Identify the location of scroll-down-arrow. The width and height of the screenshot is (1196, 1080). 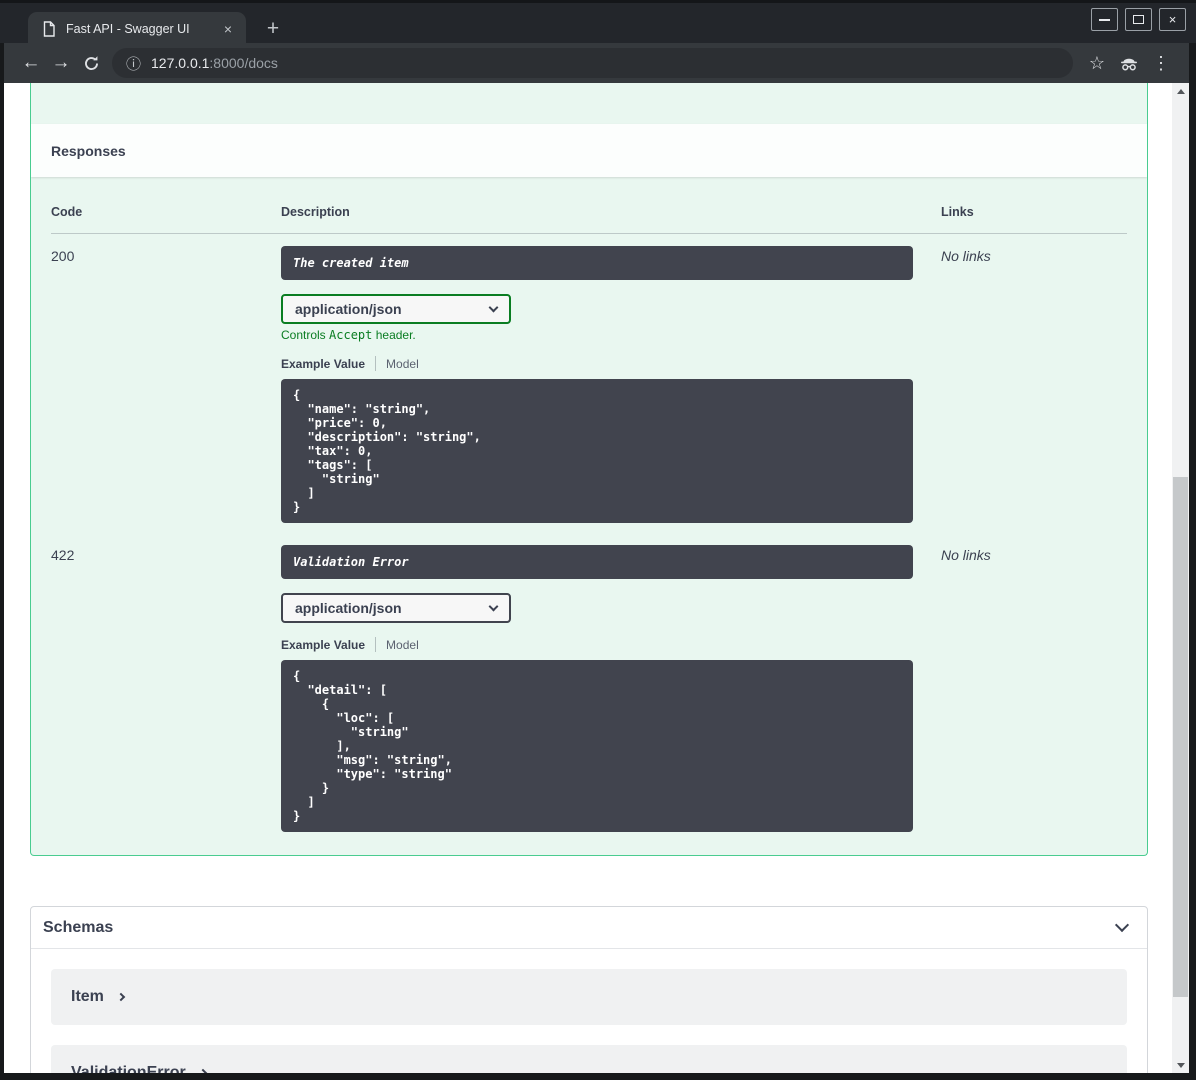
(1180, 1065).